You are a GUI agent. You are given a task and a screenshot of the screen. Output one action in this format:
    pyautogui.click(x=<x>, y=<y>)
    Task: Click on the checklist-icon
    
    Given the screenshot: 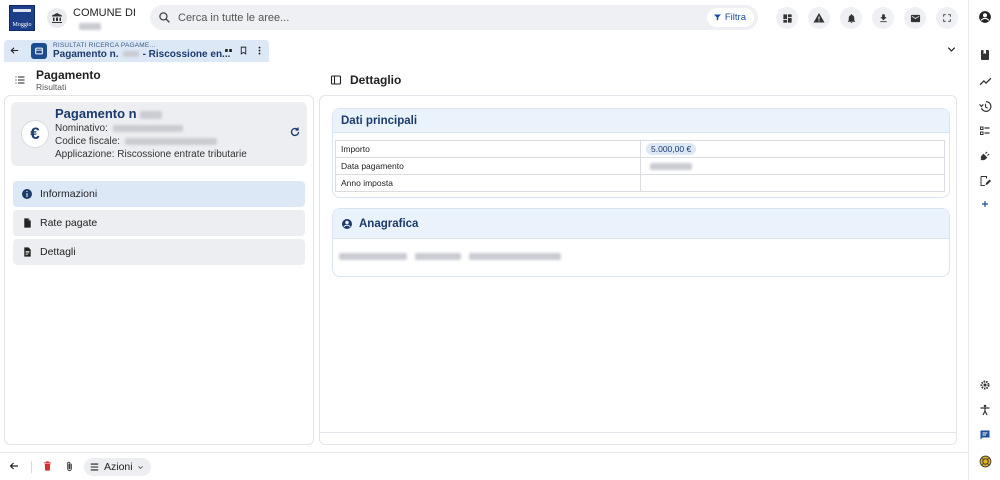 What is the action you would take?
    pyautogui.click(x=985, y=131)
    